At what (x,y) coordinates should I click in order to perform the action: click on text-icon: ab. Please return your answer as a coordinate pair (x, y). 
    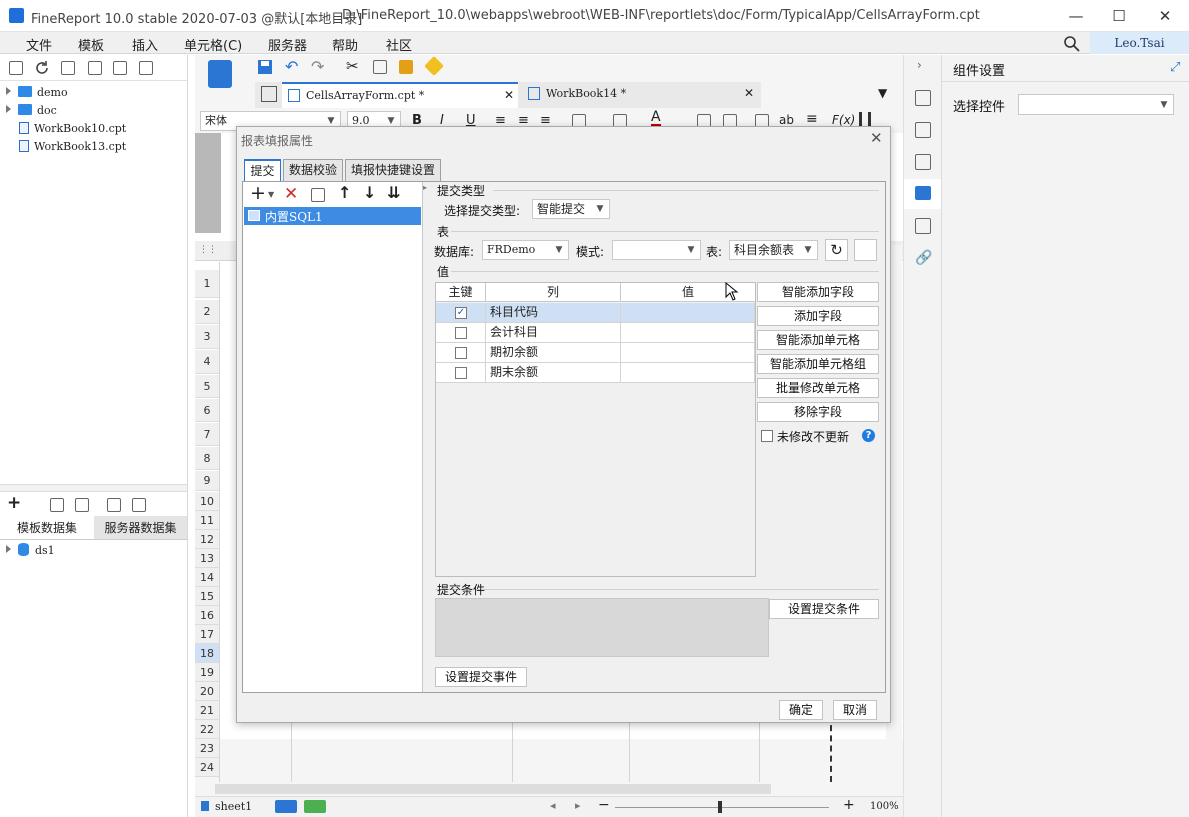
    Looking at the image, I should click on (786, 120).